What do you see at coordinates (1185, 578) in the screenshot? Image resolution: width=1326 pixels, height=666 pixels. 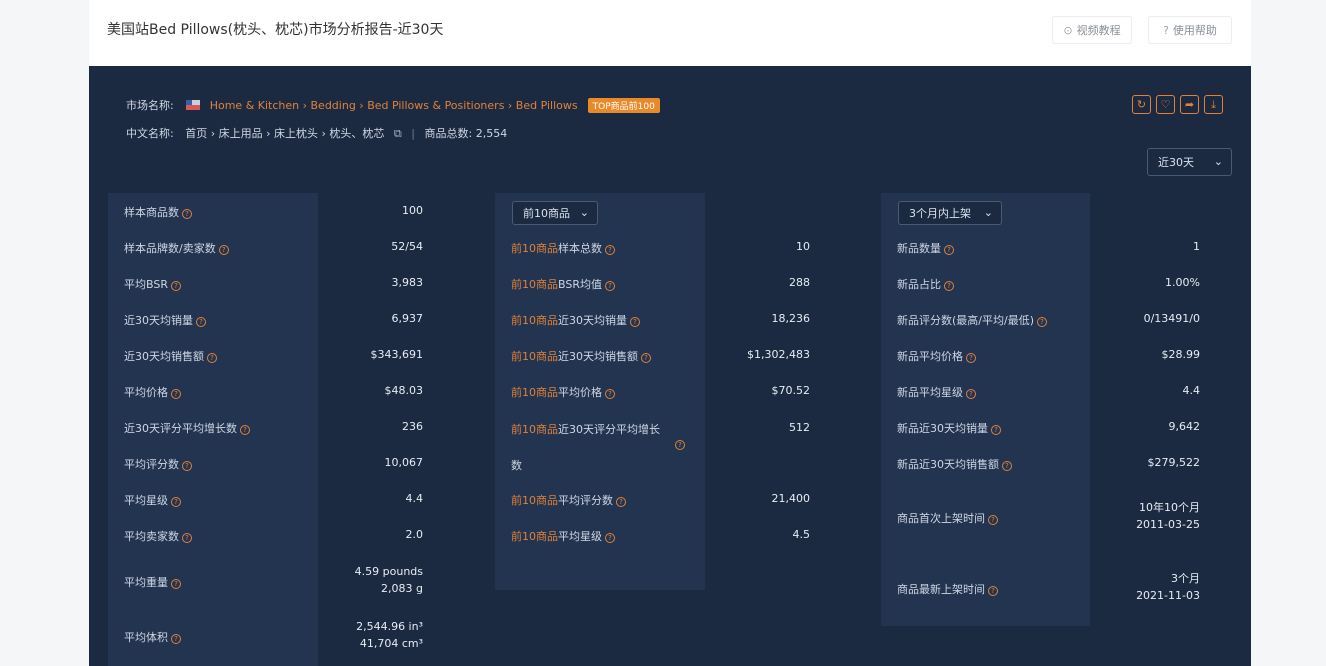 I see `metric-value-line1: 3个月` at bounding box center [1185, 578].